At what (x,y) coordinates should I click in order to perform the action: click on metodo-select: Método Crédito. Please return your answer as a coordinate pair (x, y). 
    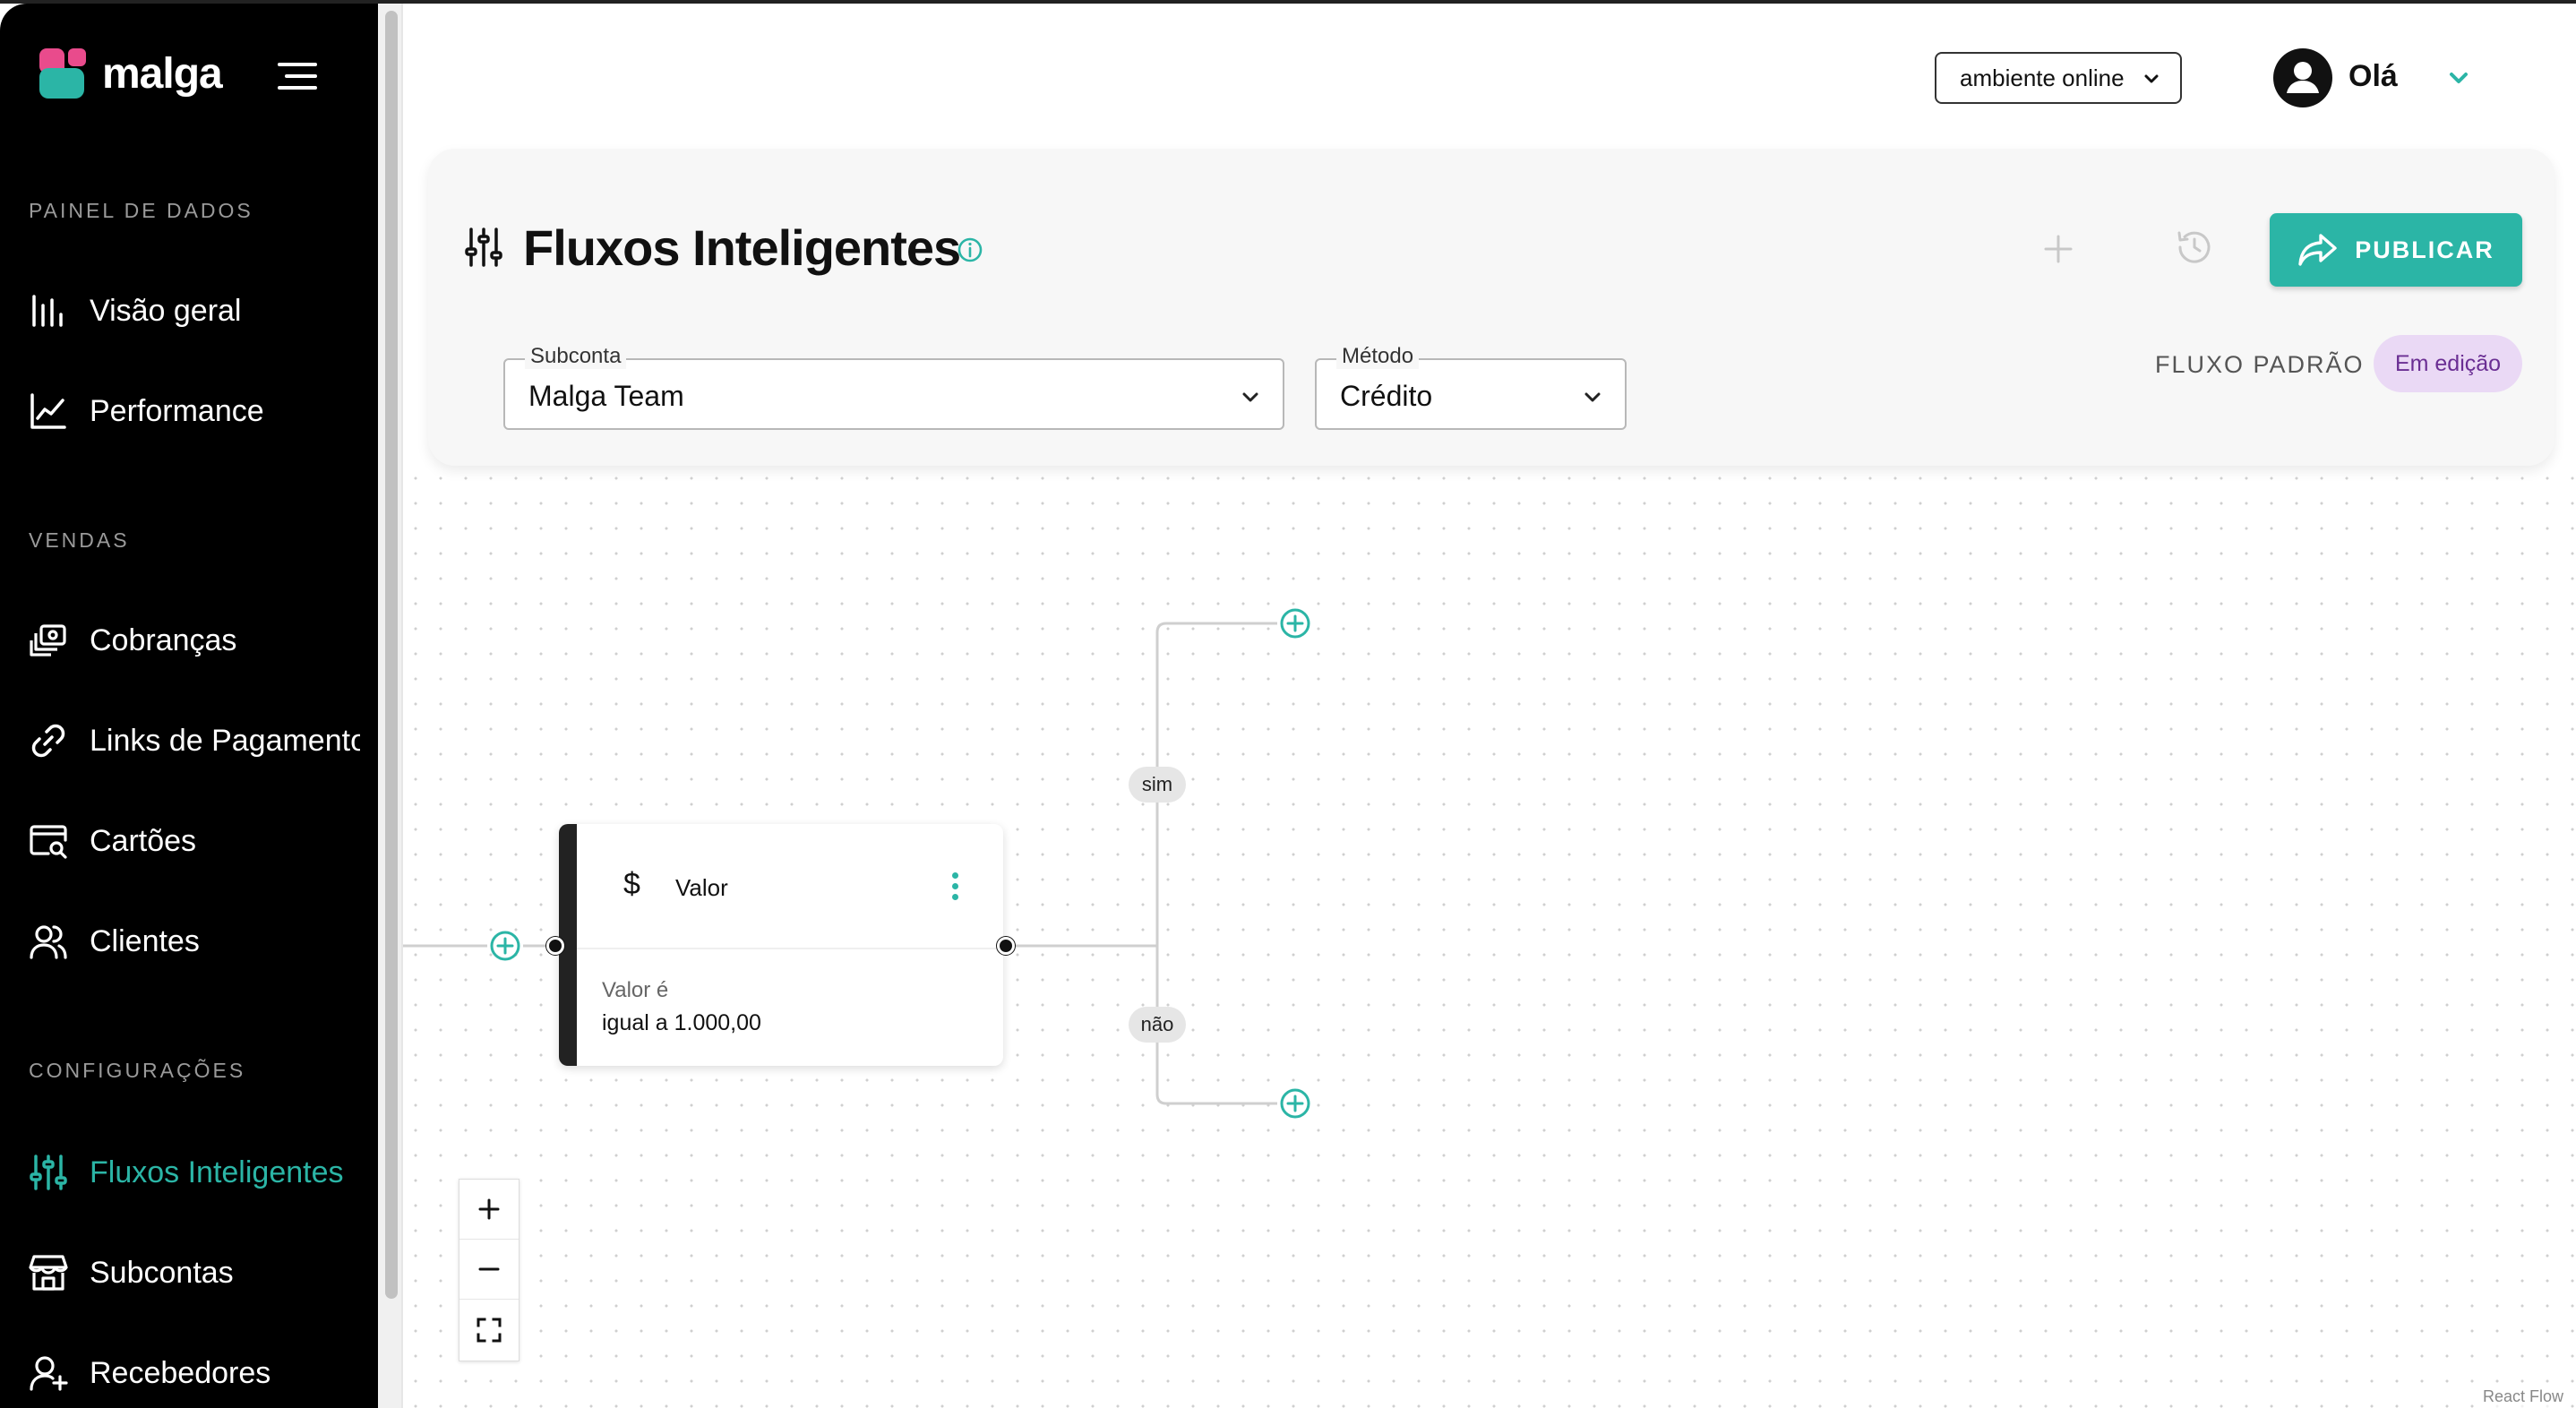
    Looking at the image, I should click on (1471, 387).